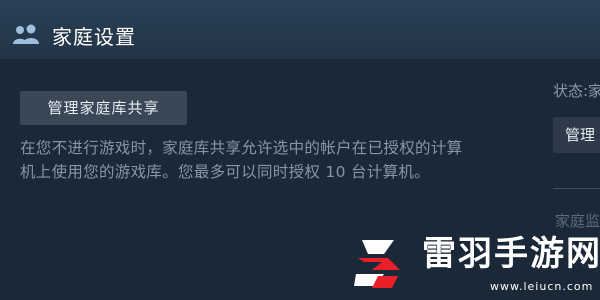  I want to click on manage-family-library-sharing-button: 管理家庭库共享, so click(103, 108).